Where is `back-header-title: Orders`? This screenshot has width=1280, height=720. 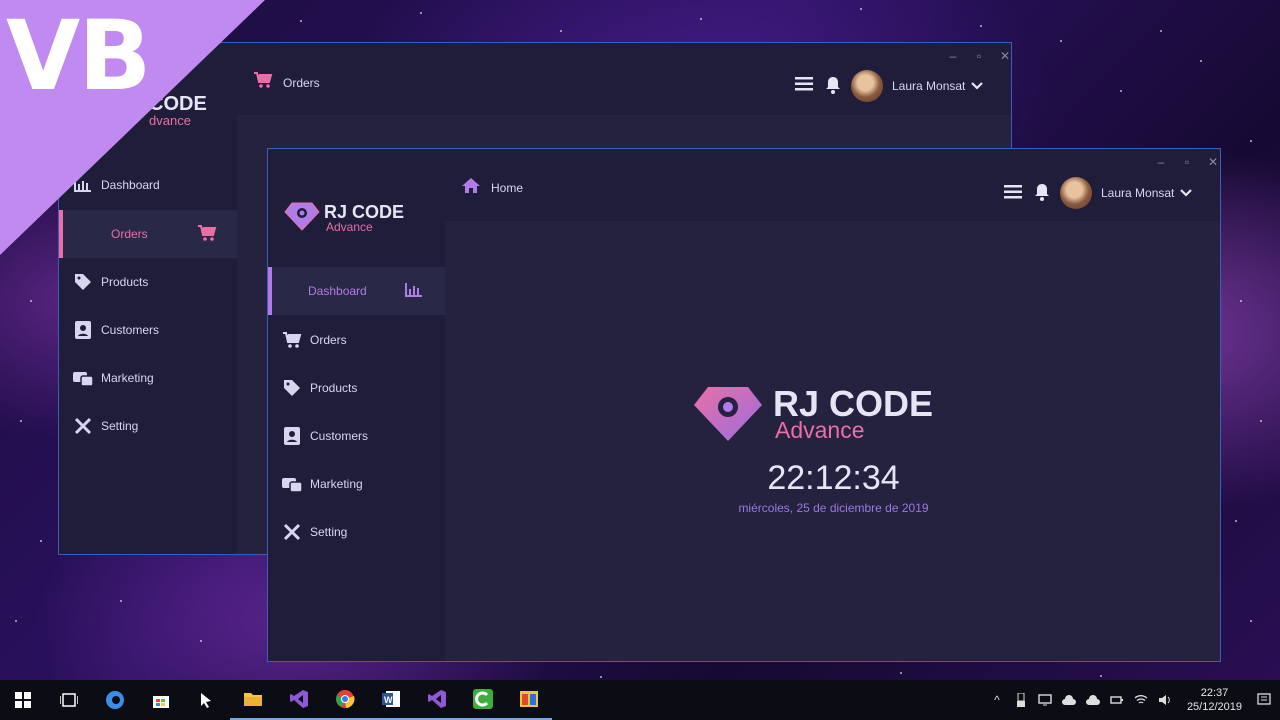 back-header-title: Orders is located at coordinates (301, 82).